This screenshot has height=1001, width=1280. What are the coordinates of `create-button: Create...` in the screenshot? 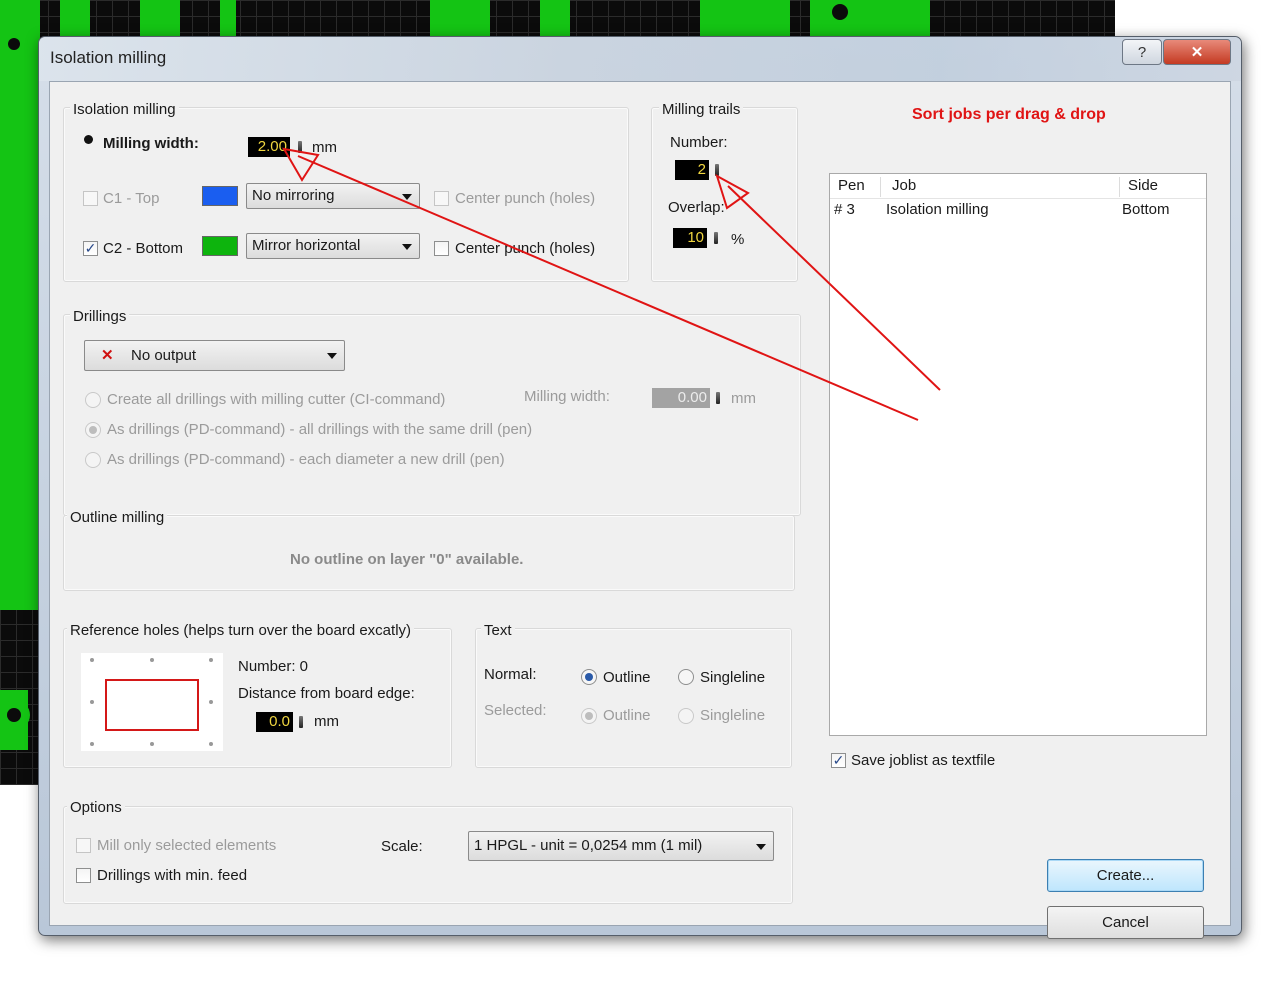 It's located at (1125, 875).